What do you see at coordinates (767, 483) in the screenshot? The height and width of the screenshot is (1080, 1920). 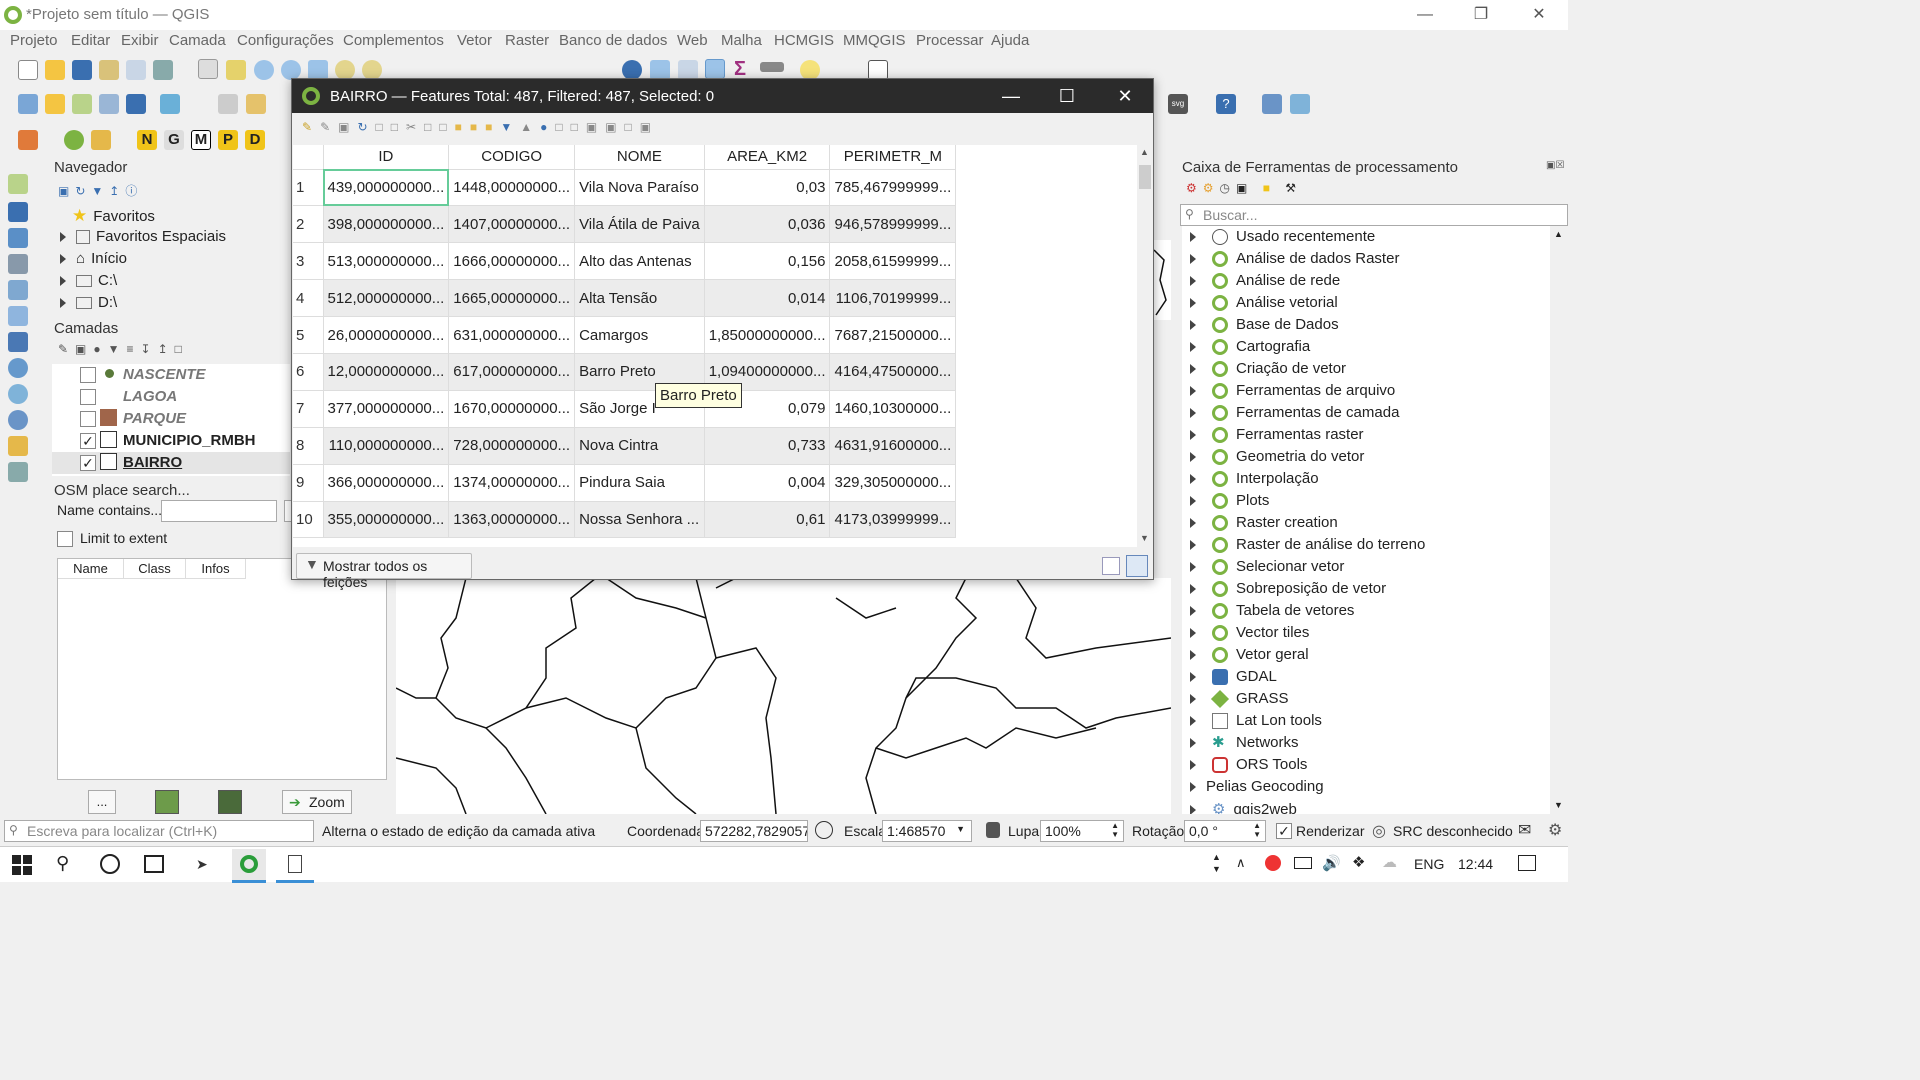 I see `cell-area: 0,004` at bounding box center [767, 483].